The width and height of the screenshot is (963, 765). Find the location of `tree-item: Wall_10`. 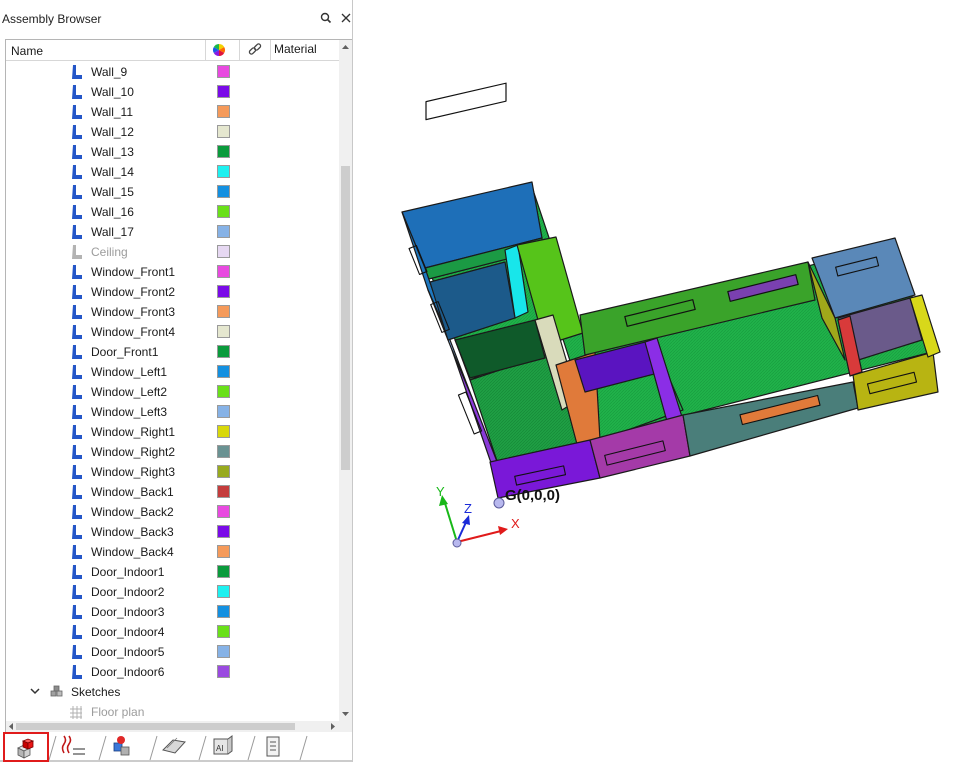

tree-item: Wall_10 is located at coordinates (172, 91).